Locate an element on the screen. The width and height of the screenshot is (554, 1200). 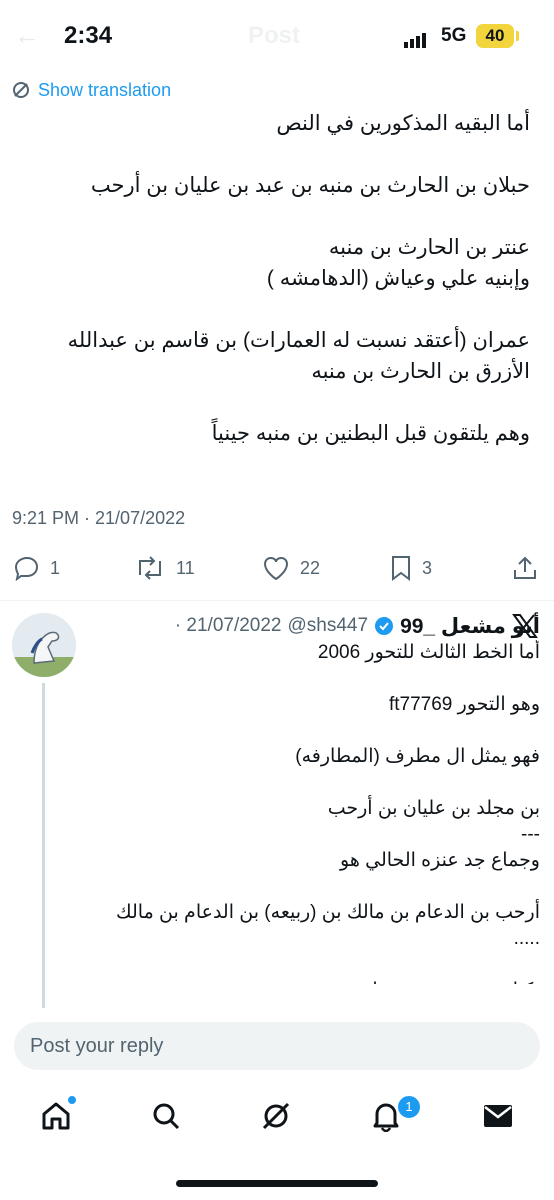
thread-line is located at coordinates (43, 848).